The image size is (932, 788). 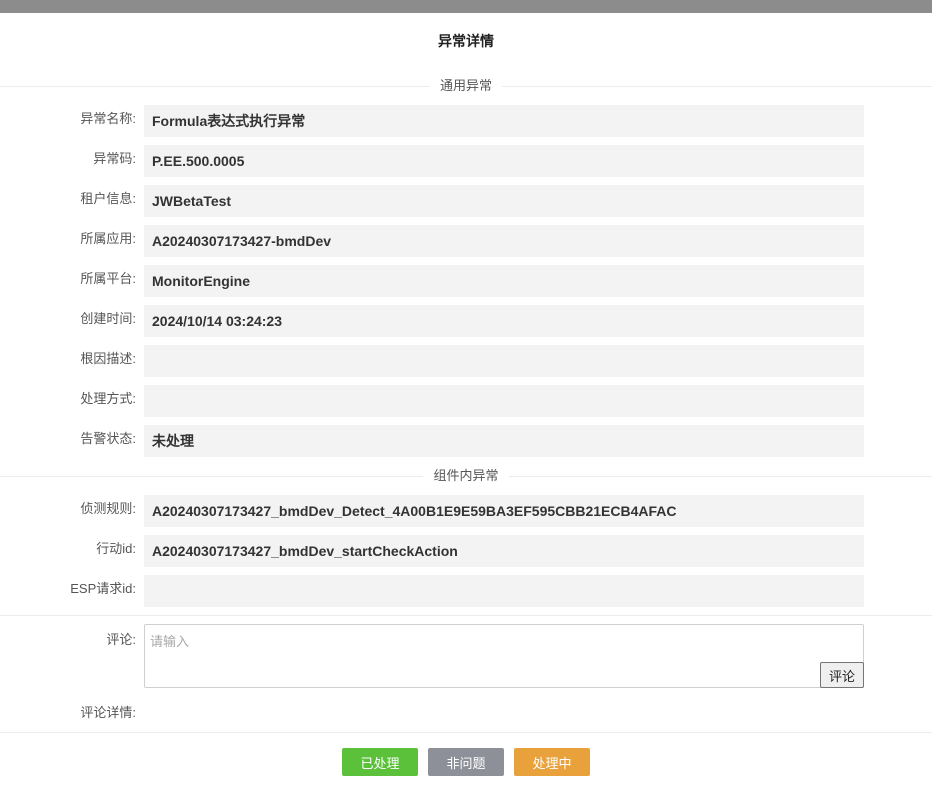 I want to click on field-value: P.EE.500.0005, so click(x=504, y=161).